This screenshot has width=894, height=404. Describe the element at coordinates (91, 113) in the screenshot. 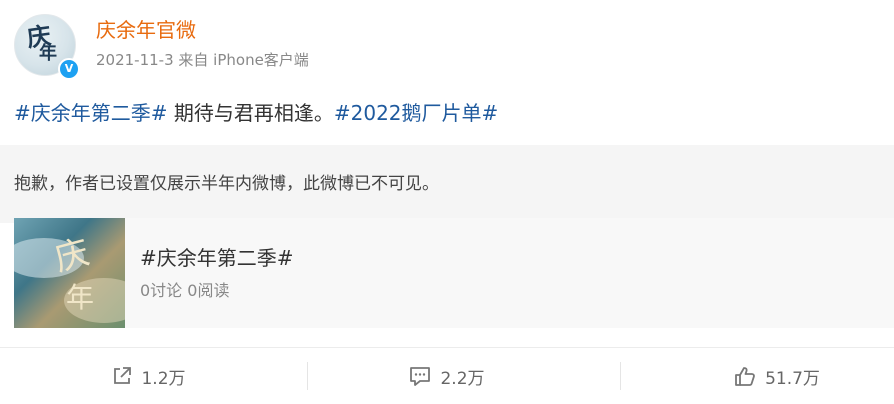

I see `hashtag-link: #庆余年第二季#` at that location.